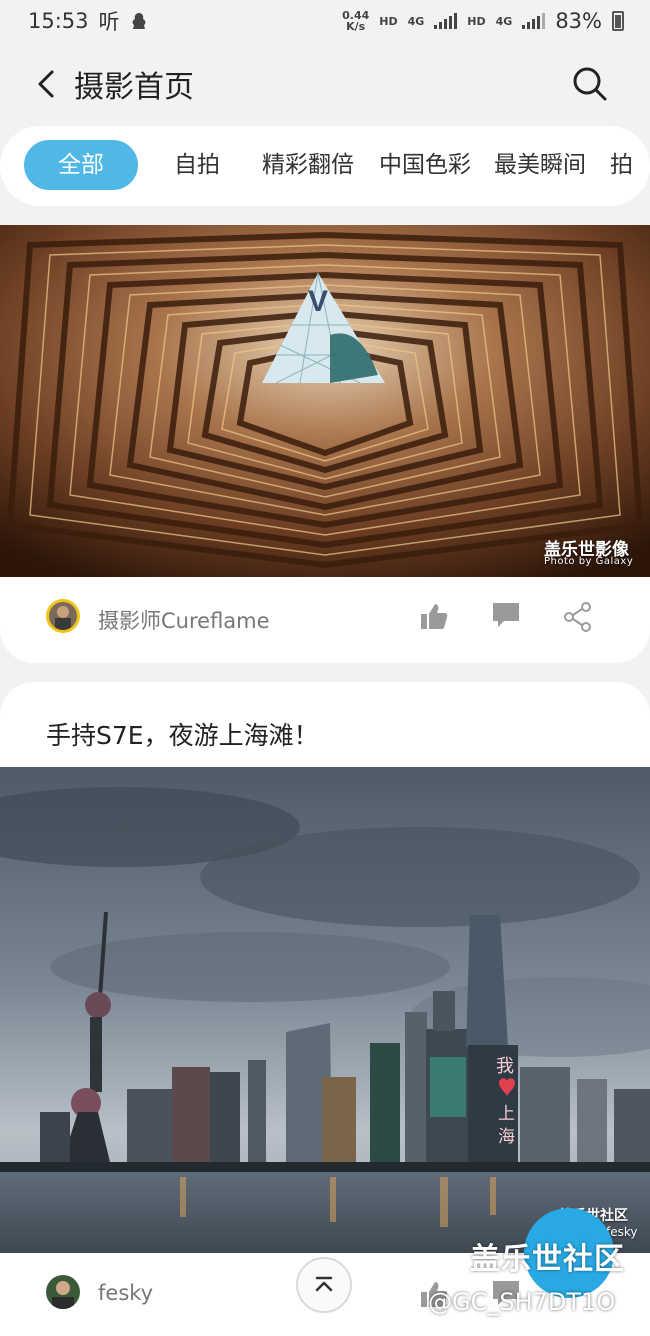  I want to click on hd-badge-2: HD, so click(476, 21).